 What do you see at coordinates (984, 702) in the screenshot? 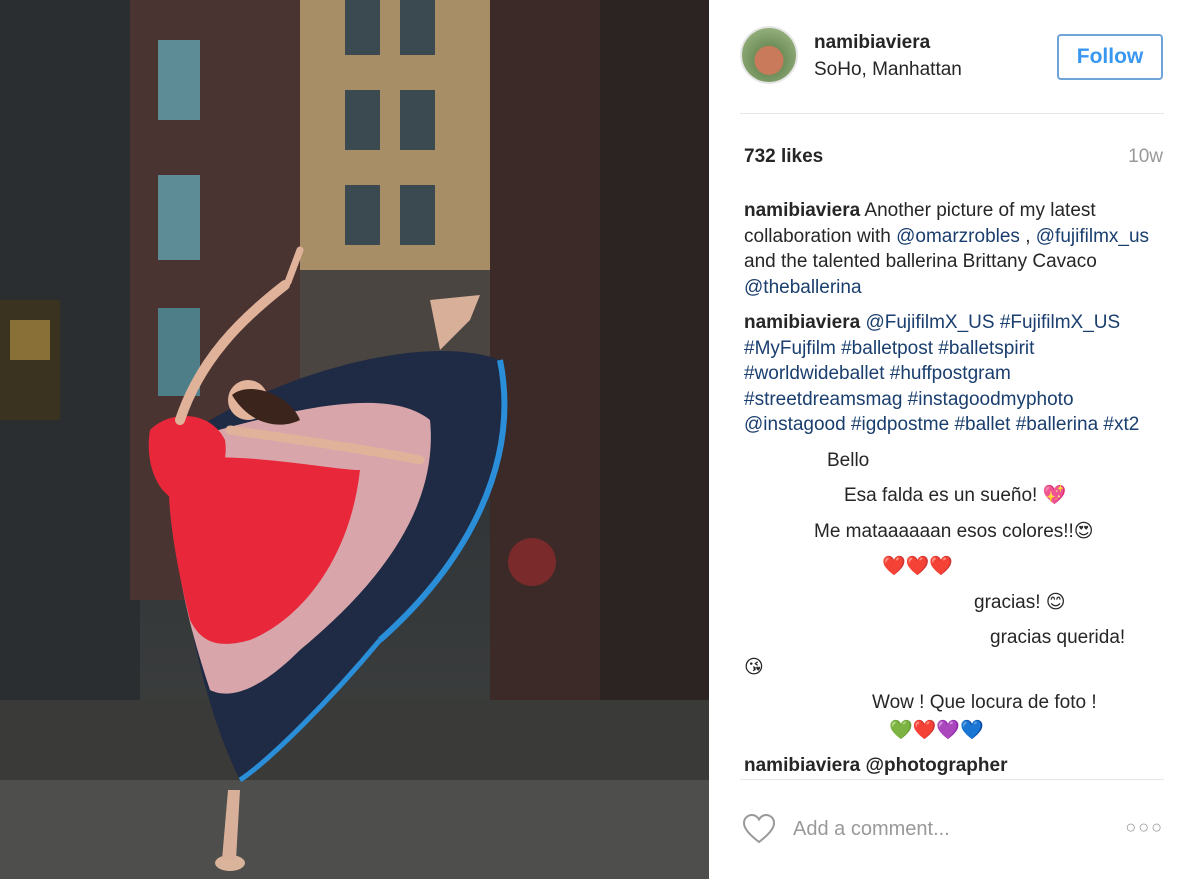
I see `comment-item: Wow ! Que locura de foto !` at bounding box center [984, 702].